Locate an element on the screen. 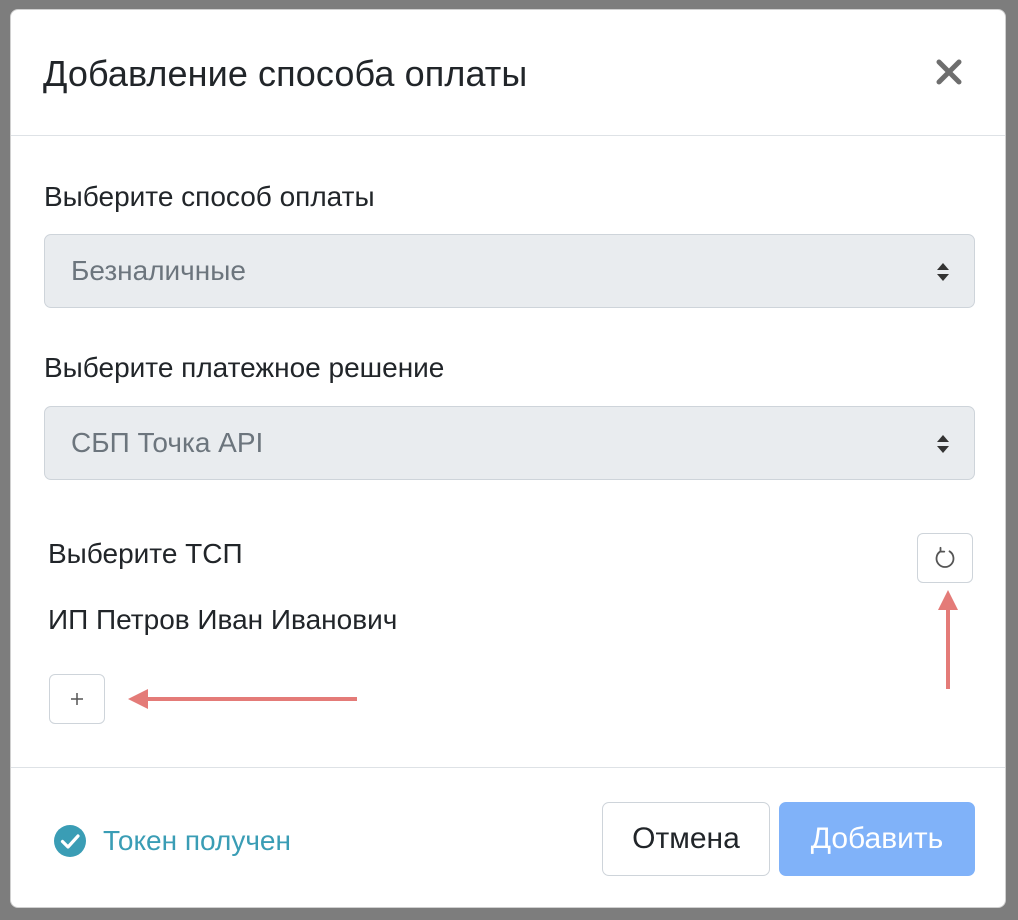 The width and height of the screenshot is (1018, 920). payment-solution-selected-value: СБП Точка API is located at coordinates (167, 442).